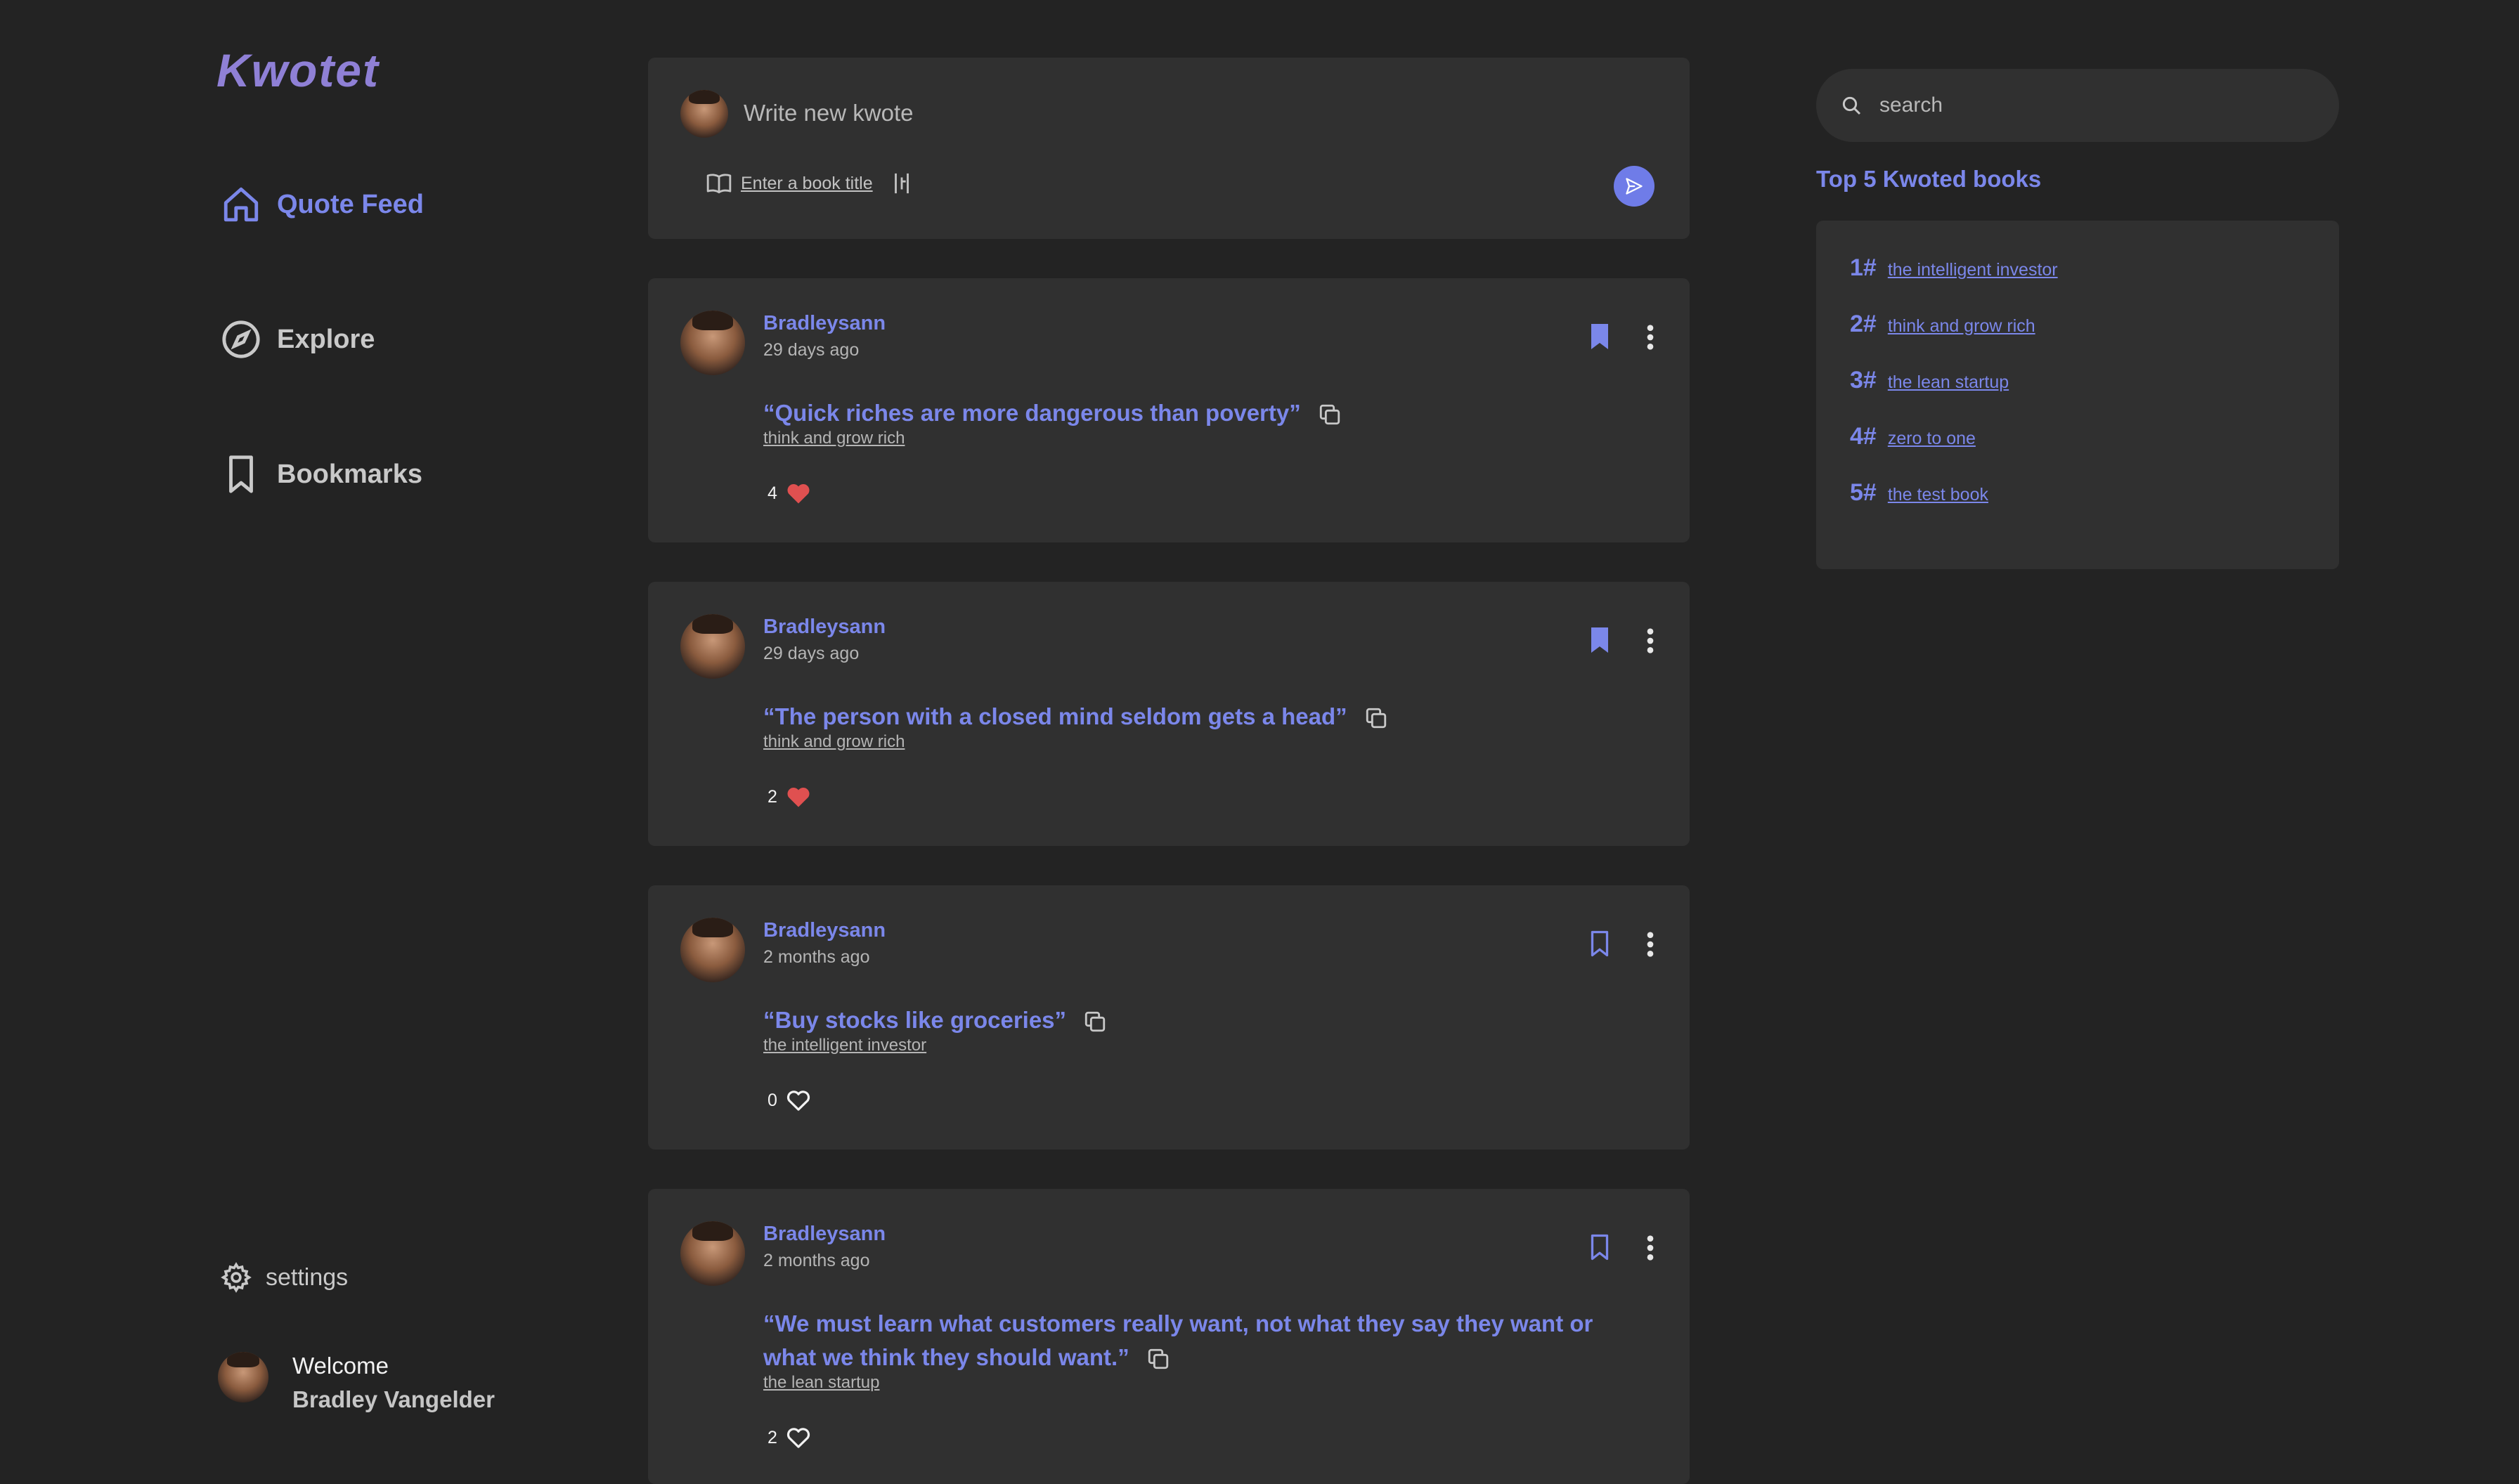  I want to click on top-book-link: zero to one, so click(1932, 439).